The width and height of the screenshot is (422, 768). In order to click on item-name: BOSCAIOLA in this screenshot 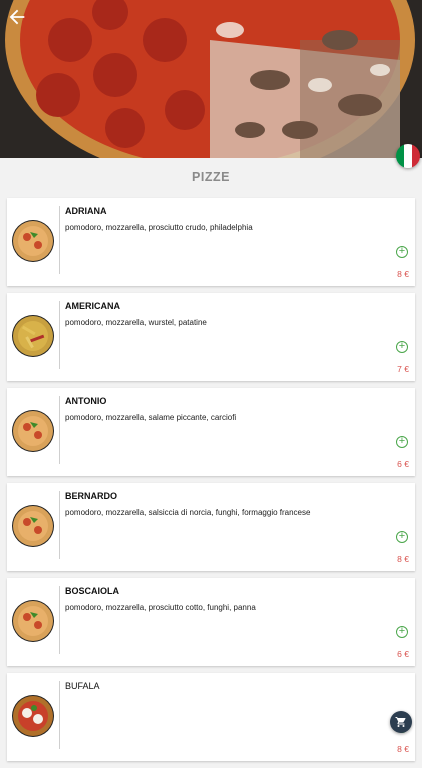, I will do `click(92, 591)`.